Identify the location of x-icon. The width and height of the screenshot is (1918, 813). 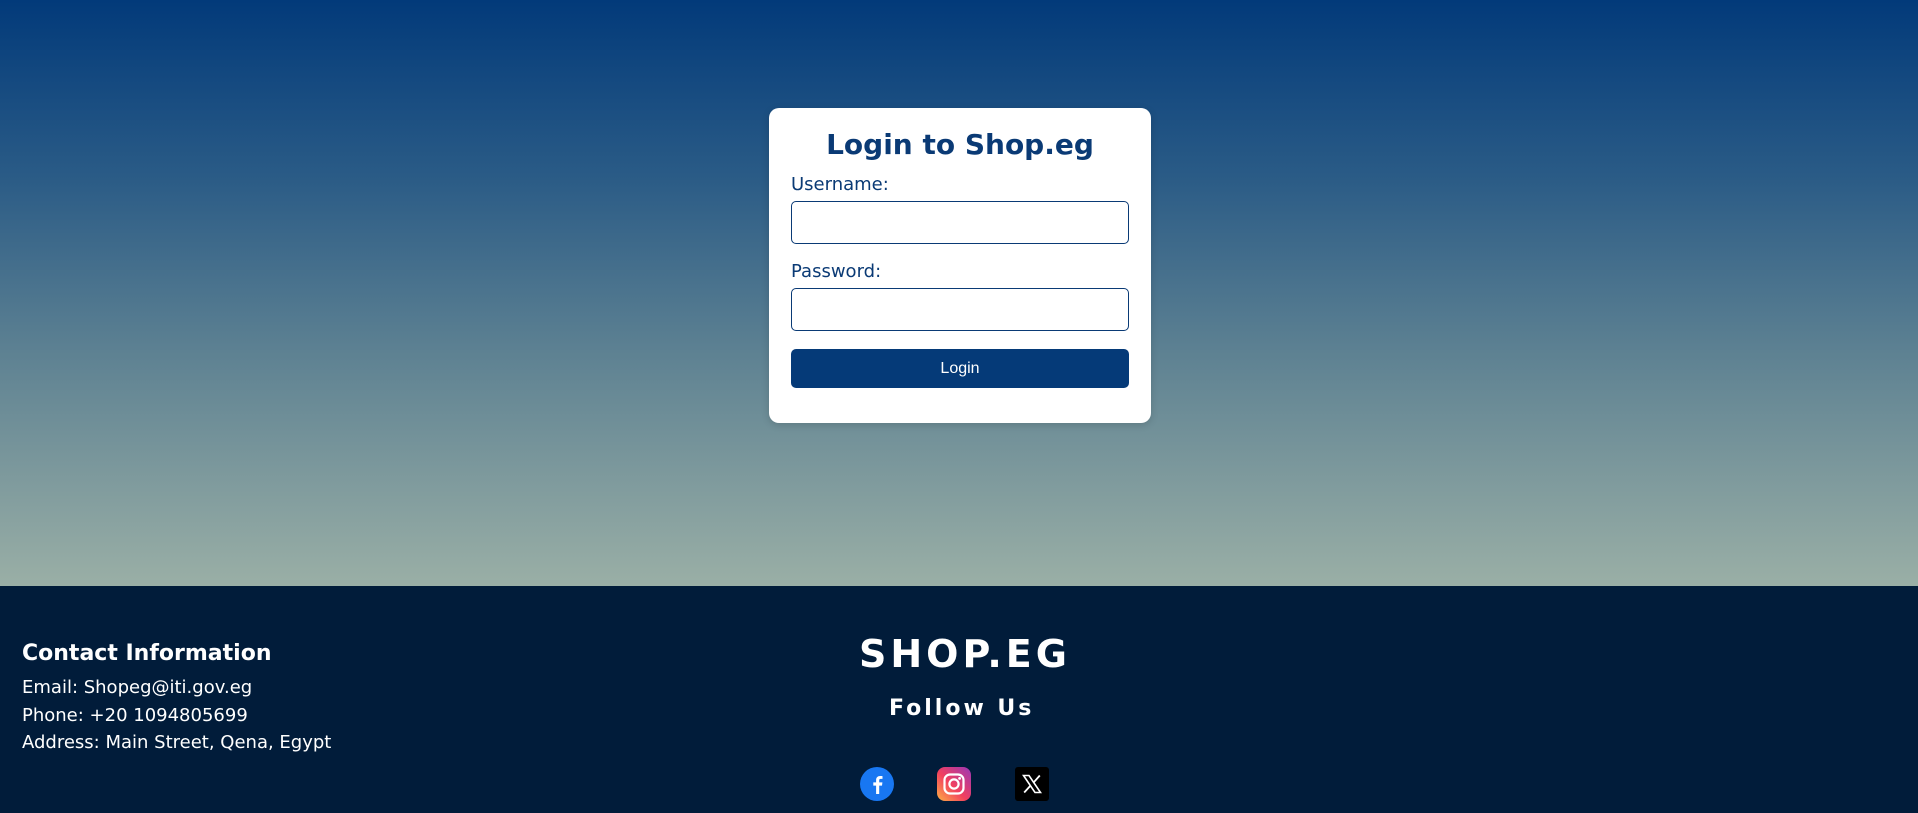
(1032, 784).